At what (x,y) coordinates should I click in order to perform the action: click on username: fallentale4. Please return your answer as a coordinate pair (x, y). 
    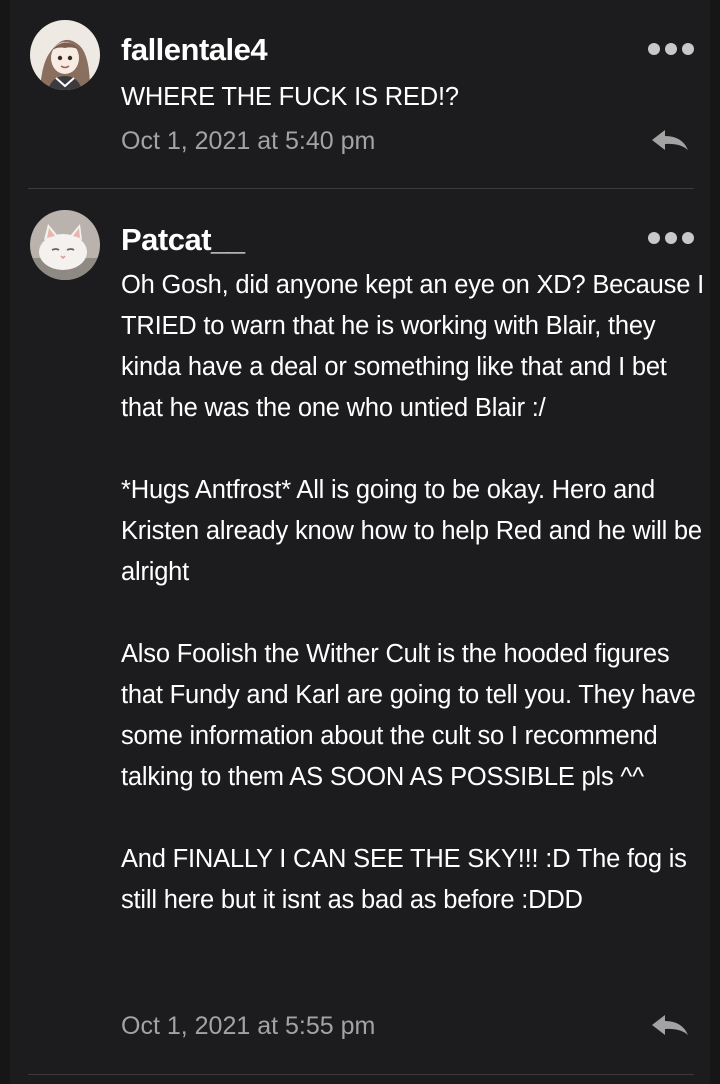
    Looking at the image, I should click on (194, 50).